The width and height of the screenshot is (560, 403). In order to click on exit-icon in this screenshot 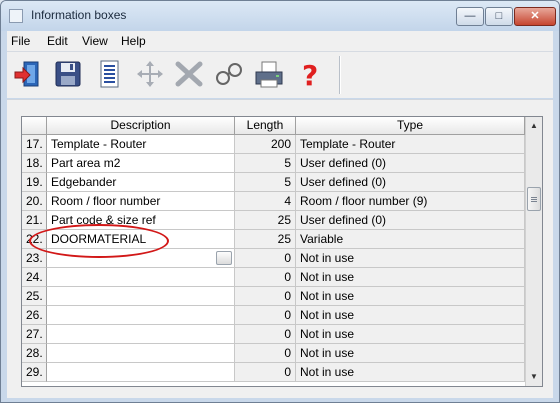, I will do `click(29, 74)`.